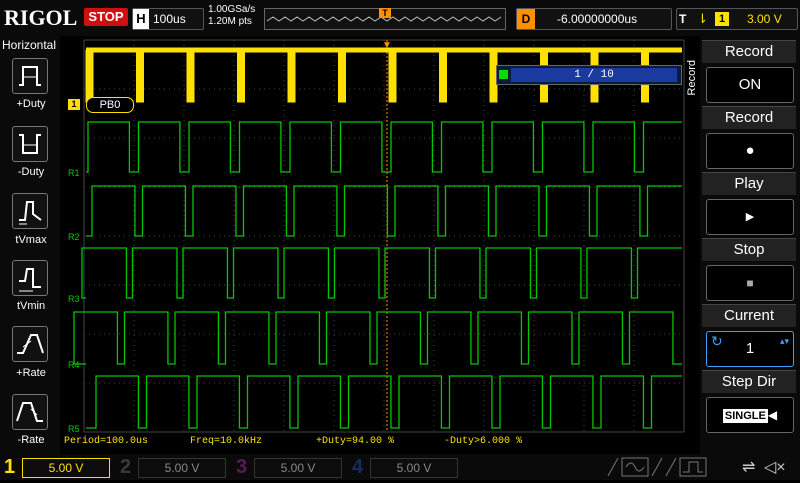 Image resolution: width=800 pixels, height=483 pixels. Describe the element at coordinates (717, 341) in the screenshot. I see `rotate-knob-icon: ↻` at that location.